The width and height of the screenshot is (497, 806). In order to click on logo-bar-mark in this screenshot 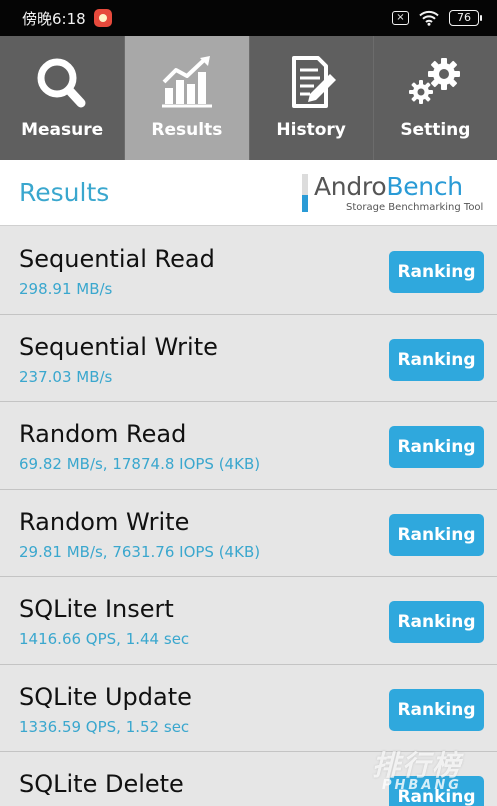, I will do `click(305, 193)`.